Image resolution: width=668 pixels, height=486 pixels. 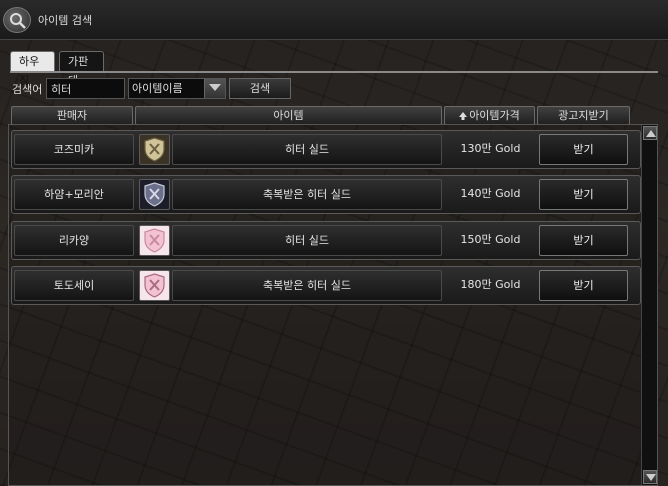 I want to click on price-cell: 150만 Gold, so click(x=490, y=239).